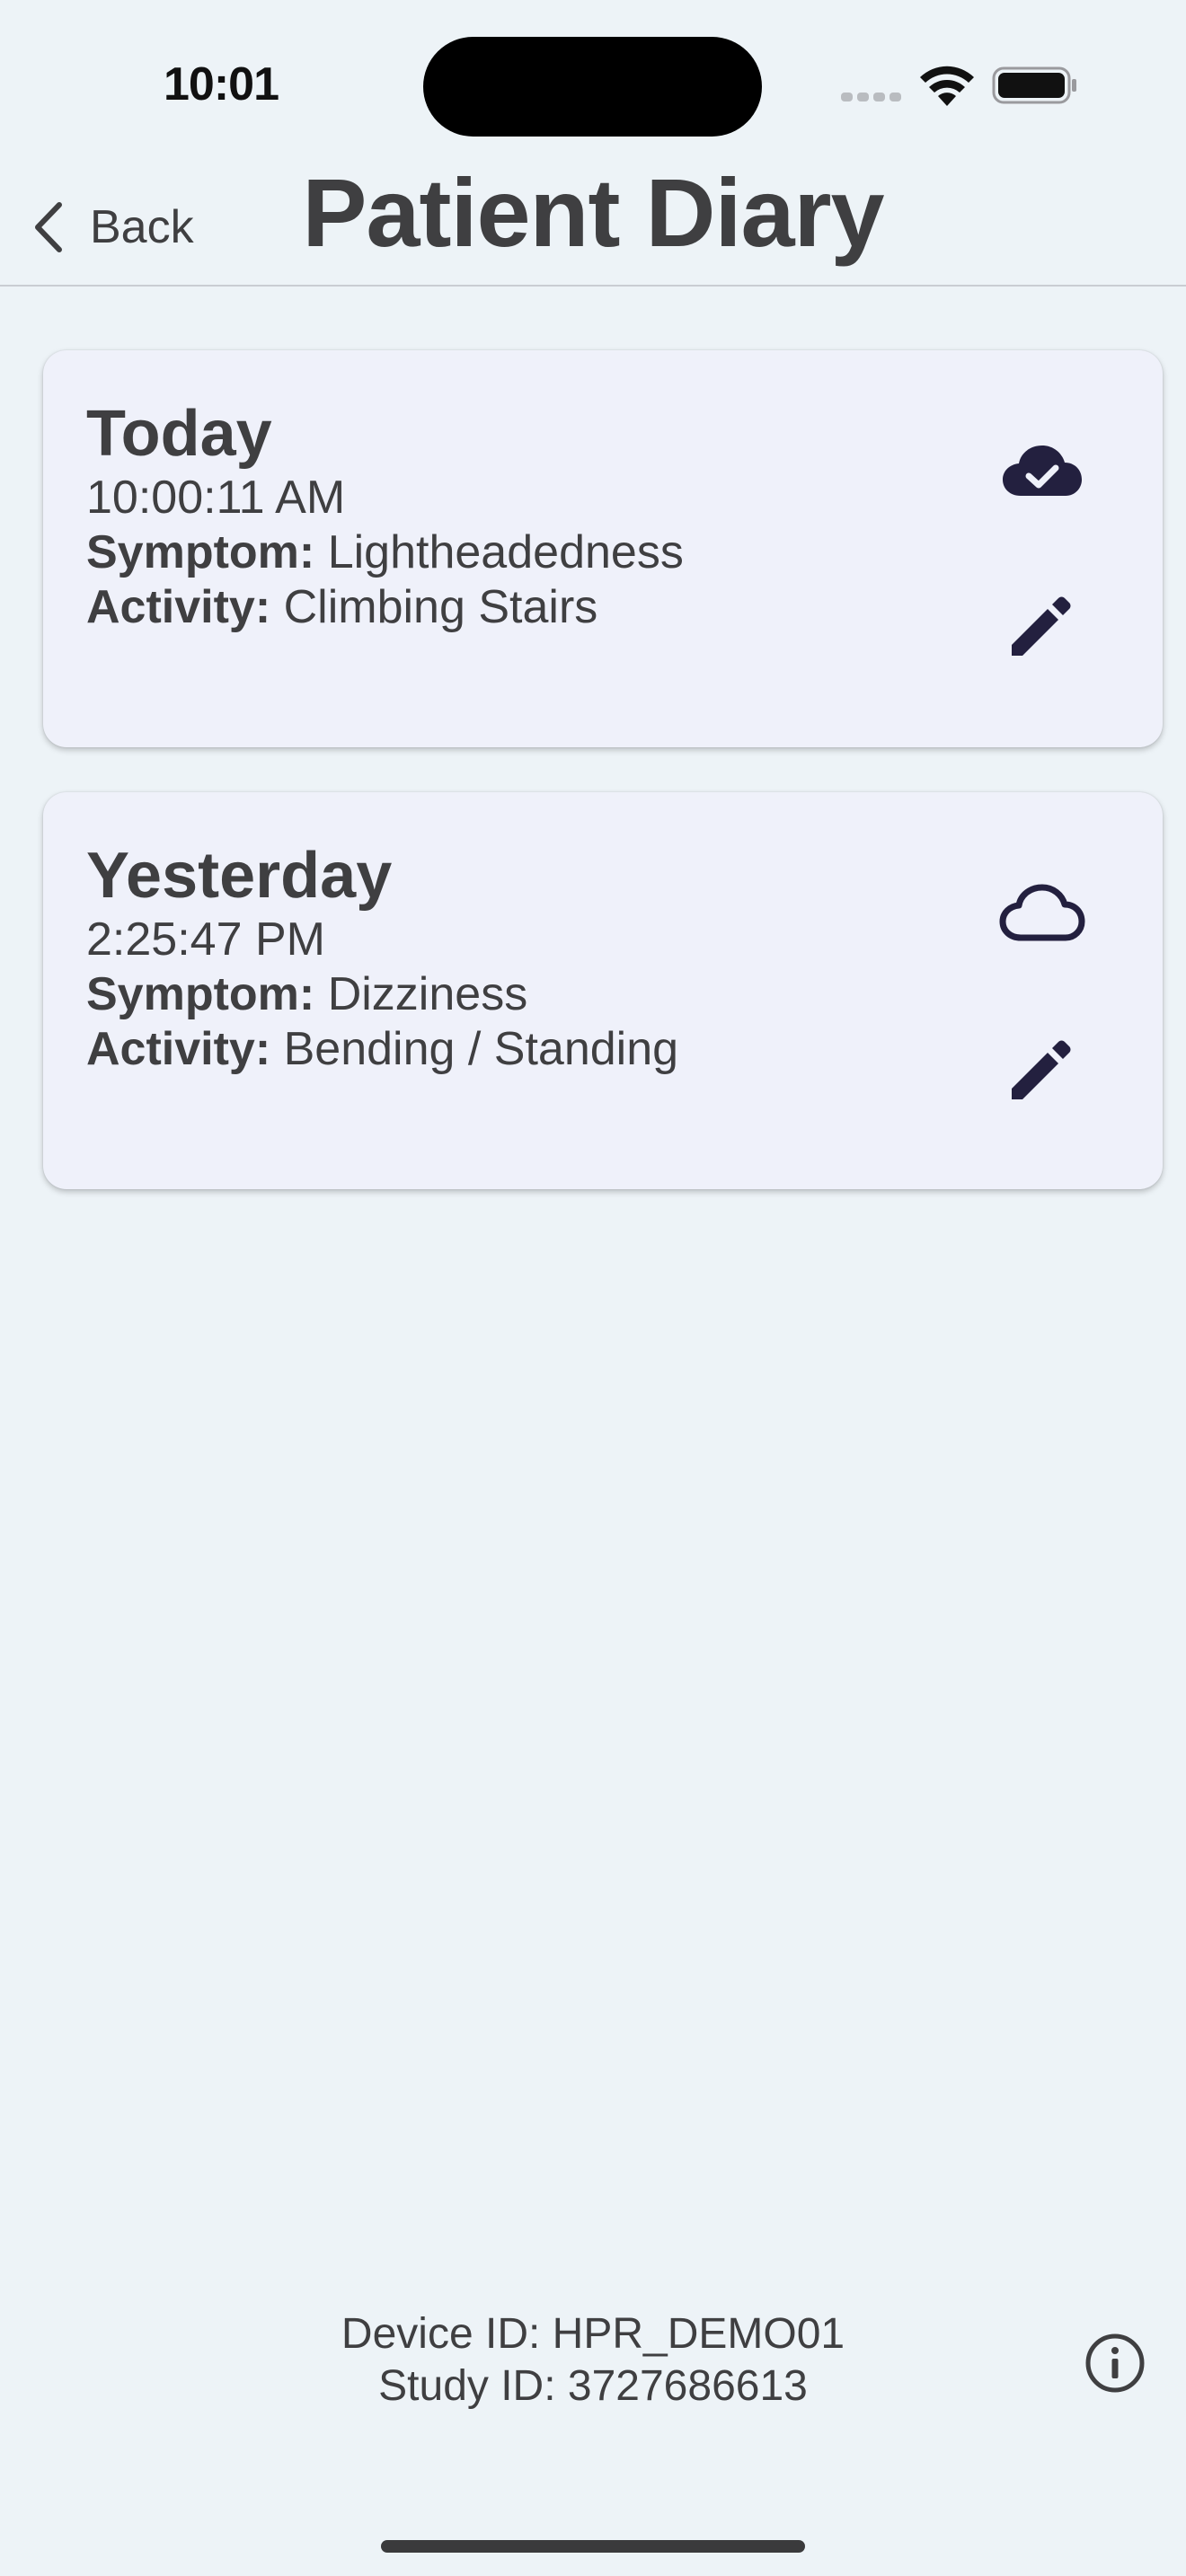  What do you see at coordinates (1042, 471) in the screenshot?
I see `cloud-check-icon` at bounding box center [1042, 471].